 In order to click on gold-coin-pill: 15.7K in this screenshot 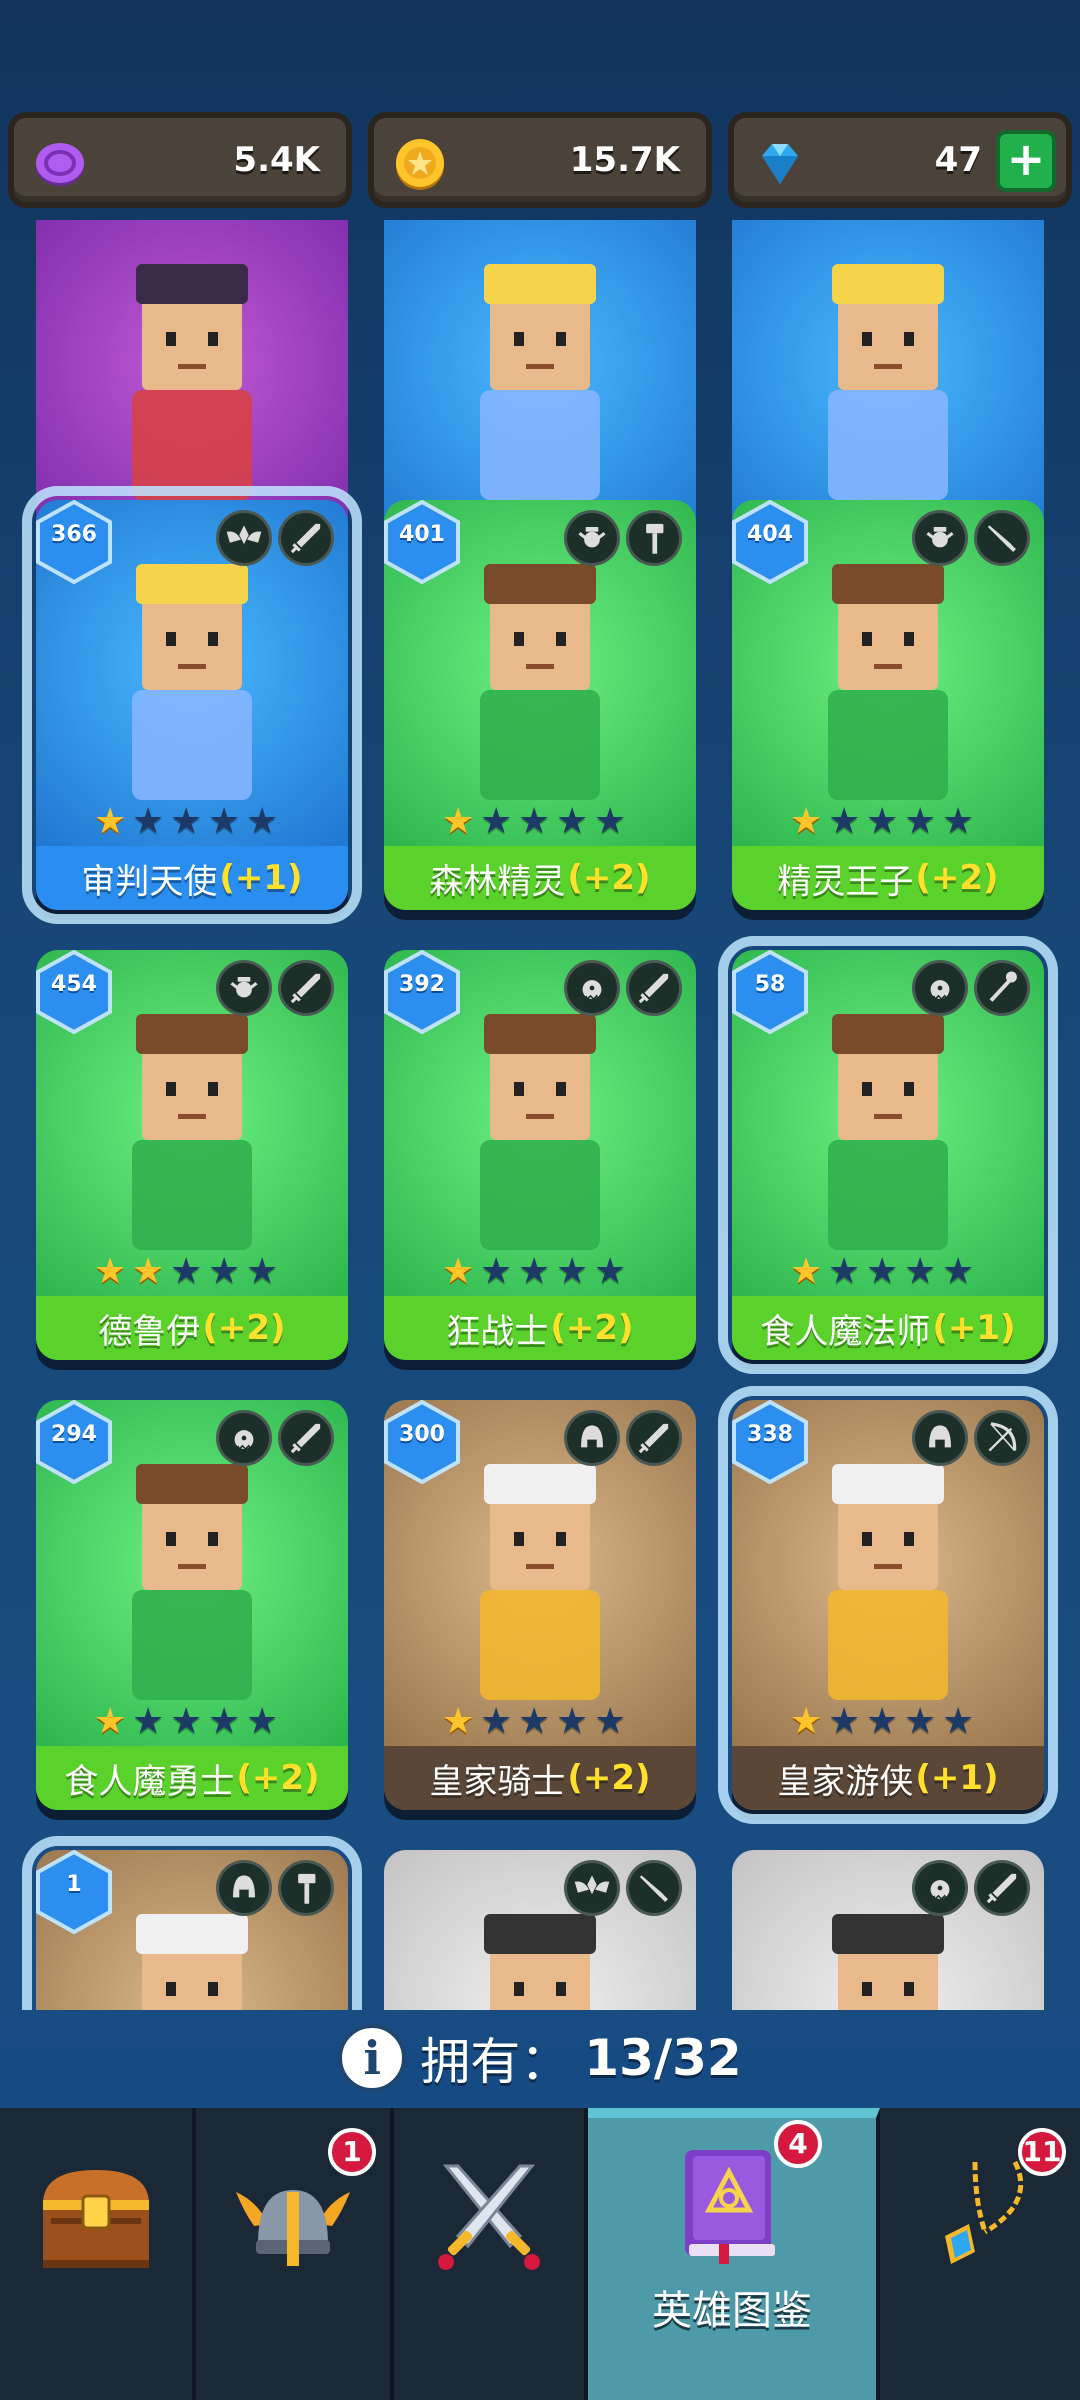, I will do `click(540, 160)`.